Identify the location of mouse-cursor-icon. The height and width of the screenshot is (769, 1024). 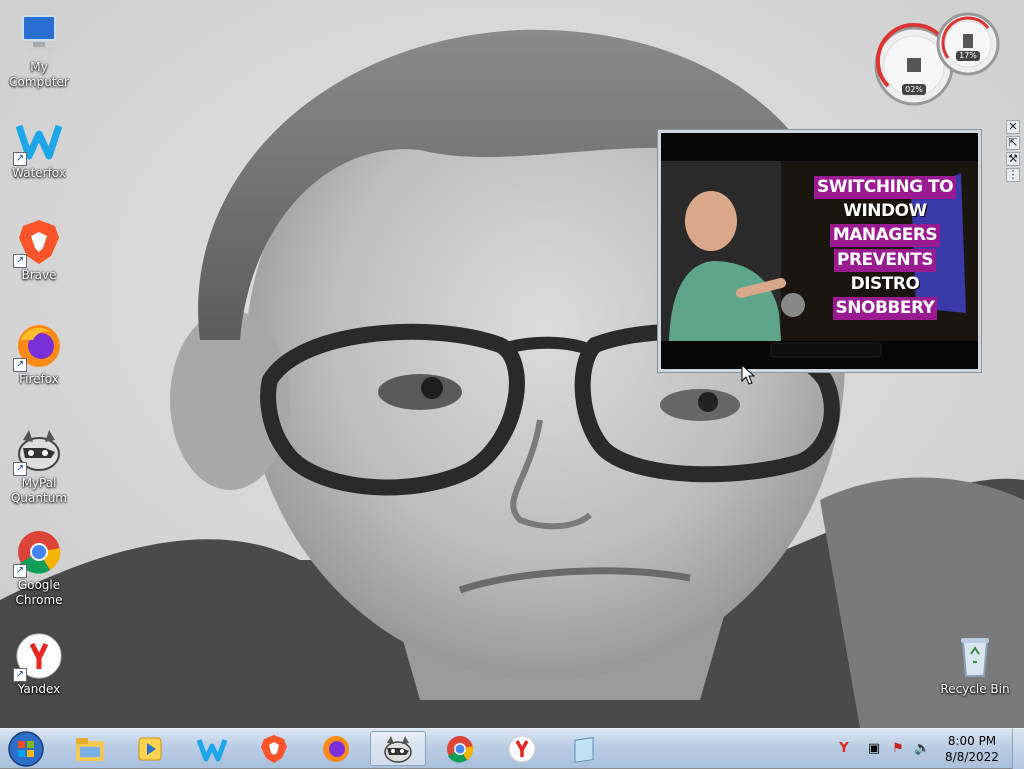
(748, 374).